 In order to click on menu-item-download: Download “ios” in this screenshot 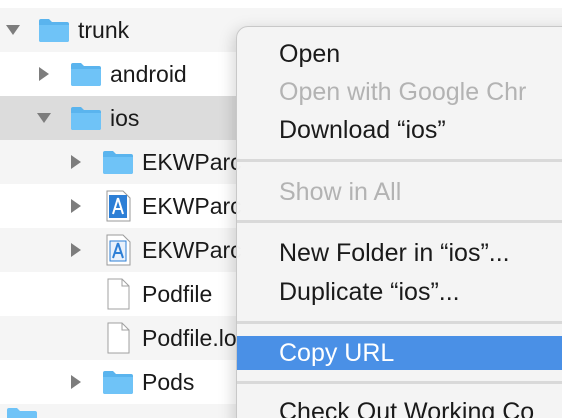, I will do `click(399, 130)`.